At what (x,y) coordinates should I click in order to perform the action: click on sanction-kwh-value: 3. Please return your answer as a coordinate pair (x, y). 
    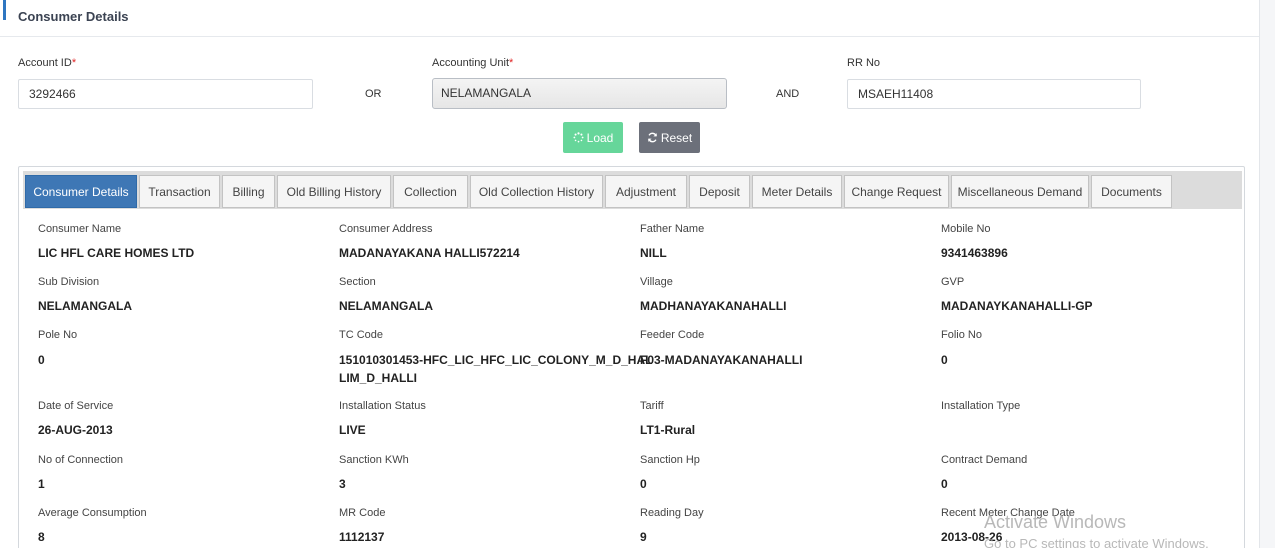
    Looking at the image, I should click on (342, 484).